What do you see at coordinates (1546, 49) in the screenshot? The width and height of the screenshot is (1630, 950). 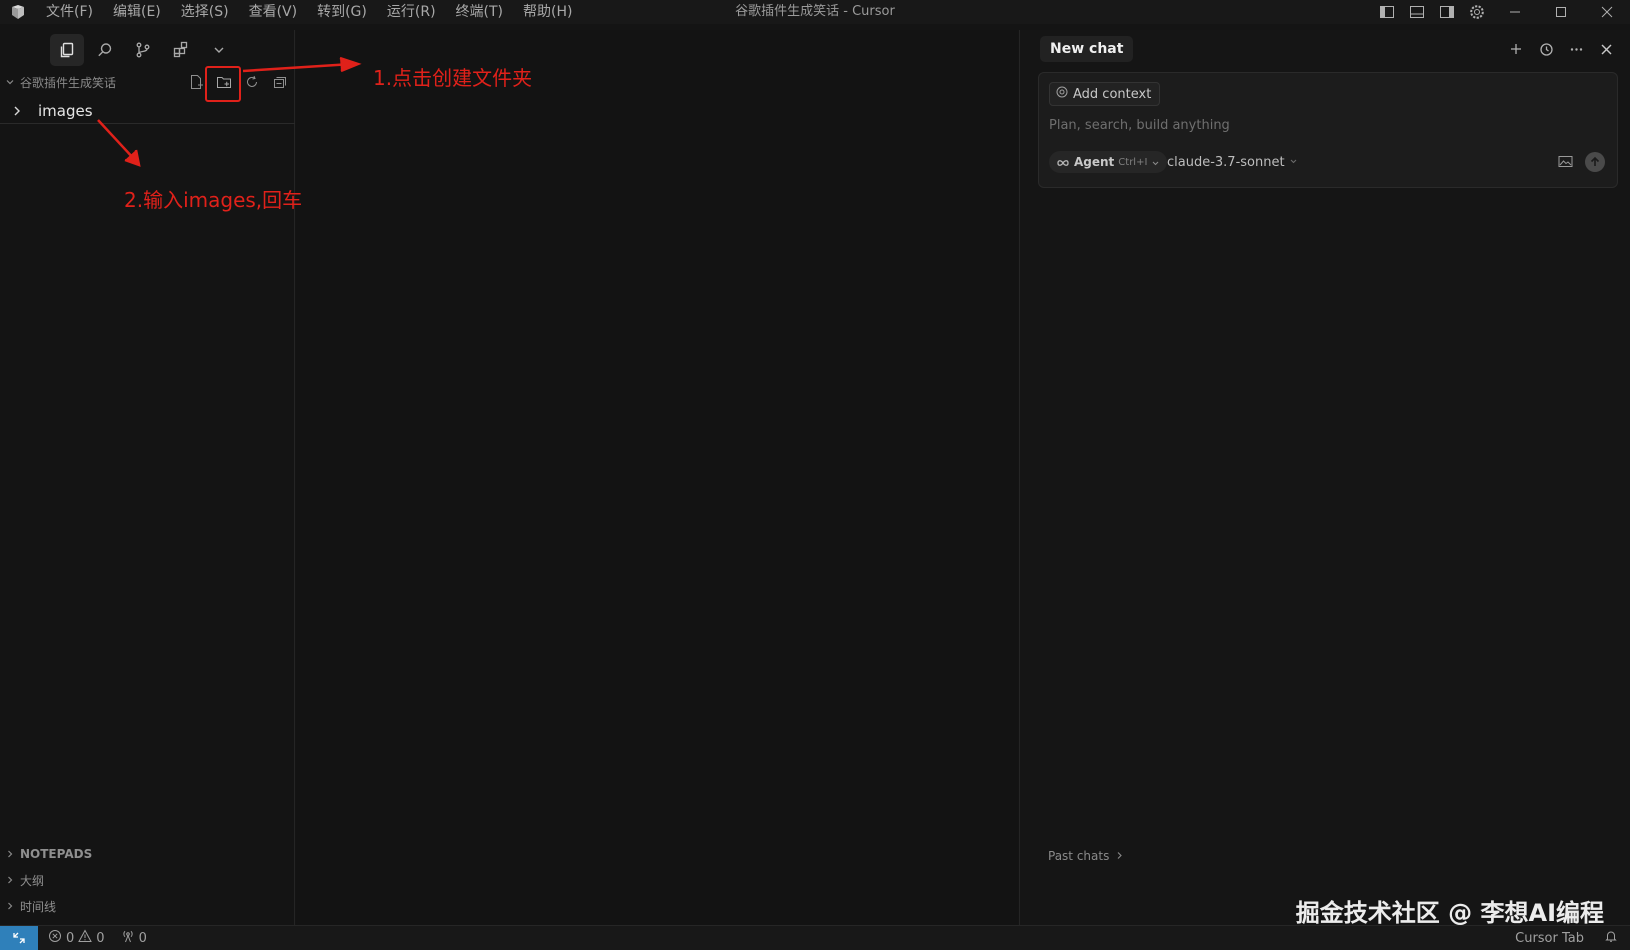 I see `history-icon` at bounding box center [1546, 49].